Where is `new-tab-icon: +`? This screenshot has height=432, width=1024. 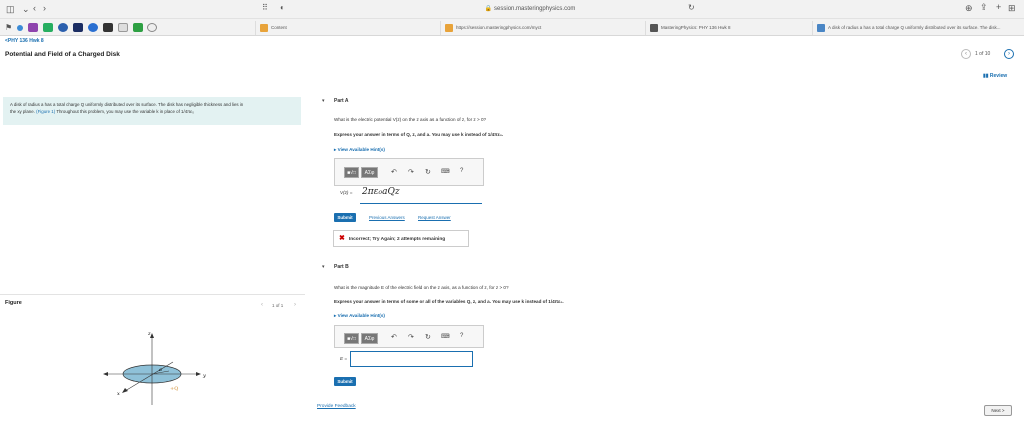
new-tab-icon: + is located at coordinates (998, 7).